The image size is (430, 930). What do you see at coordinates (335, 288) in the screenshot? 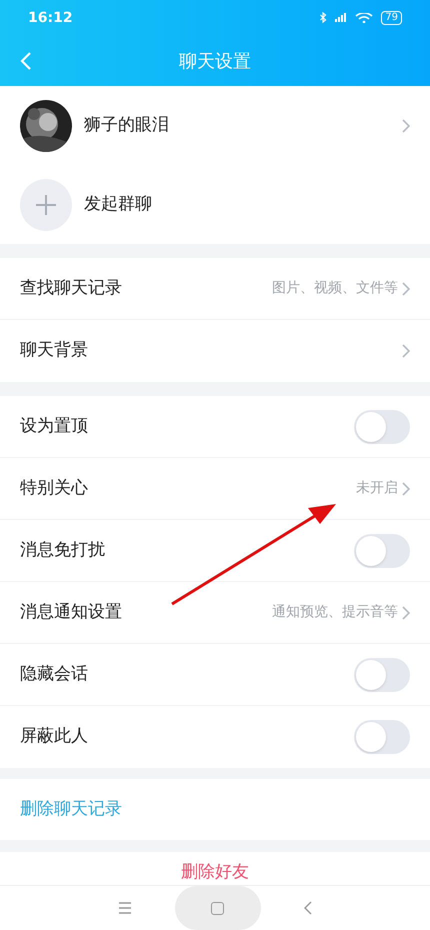
I see `row-value: 图片、视频、文件等` at bounding box center [335, 288].